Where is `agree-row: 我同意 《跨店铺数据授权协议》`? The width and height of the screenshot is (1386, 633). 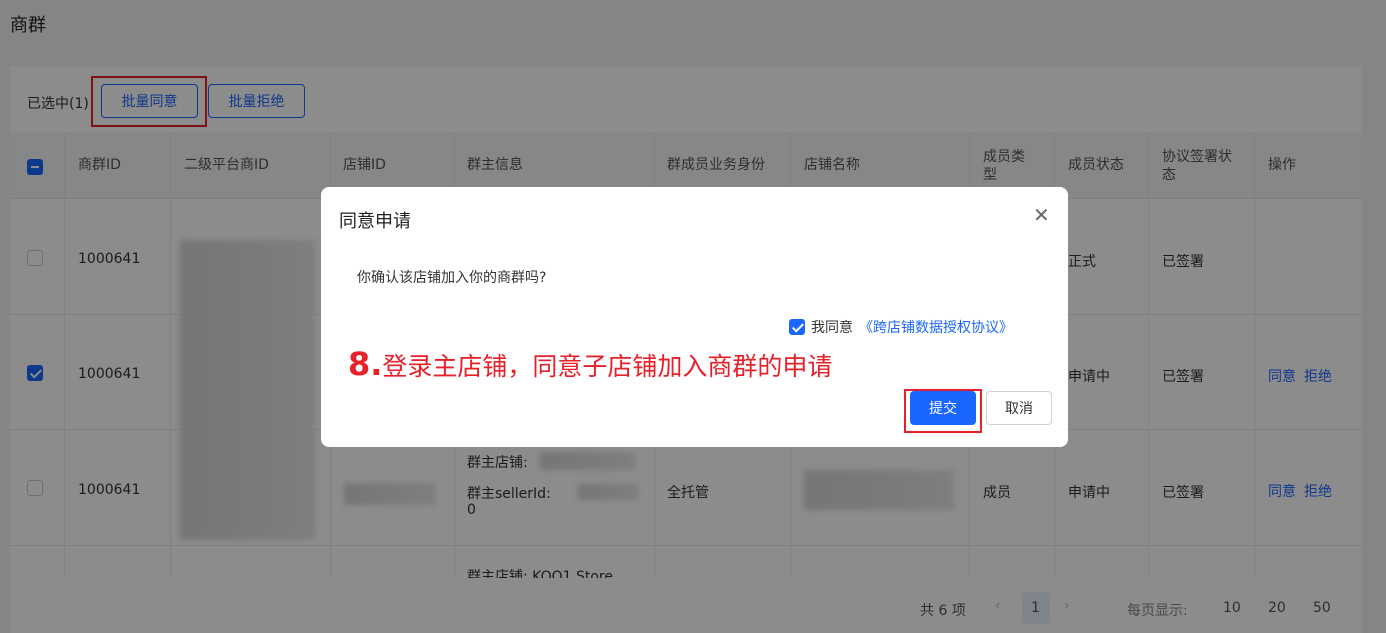
agree-row: 我同意 《跨店铺数据授权协议》 is located at coordinates (901, 327).